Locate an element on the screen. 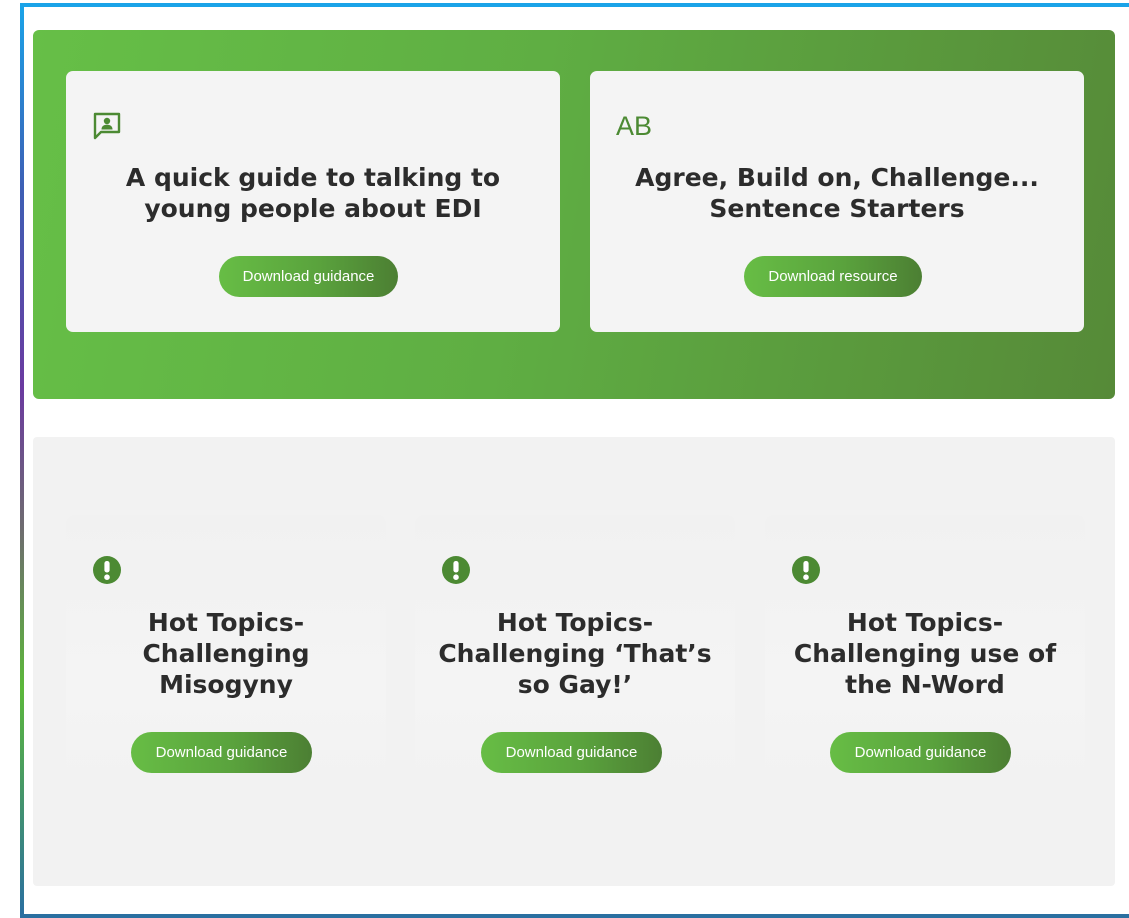 Image resolution: width=1129 pixels, height=918 pixels. card-title: Hot Topics- Challenging ‘That’s so Gay!’ is located at coordinates (575, 653).